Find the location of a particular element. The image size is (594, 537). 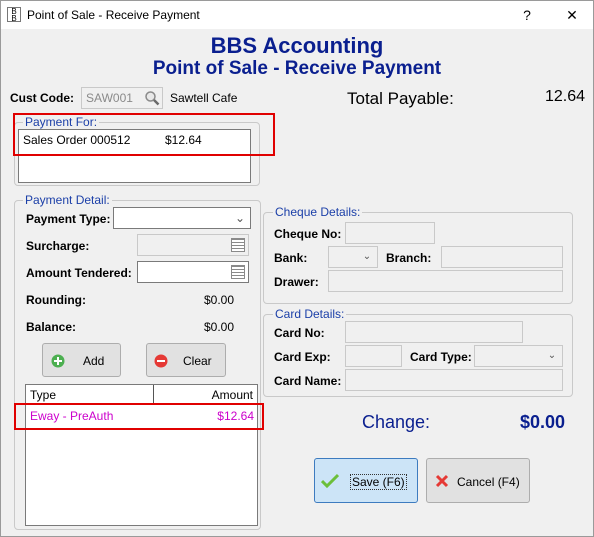

drawer-field is located at coordinates (445, 281).